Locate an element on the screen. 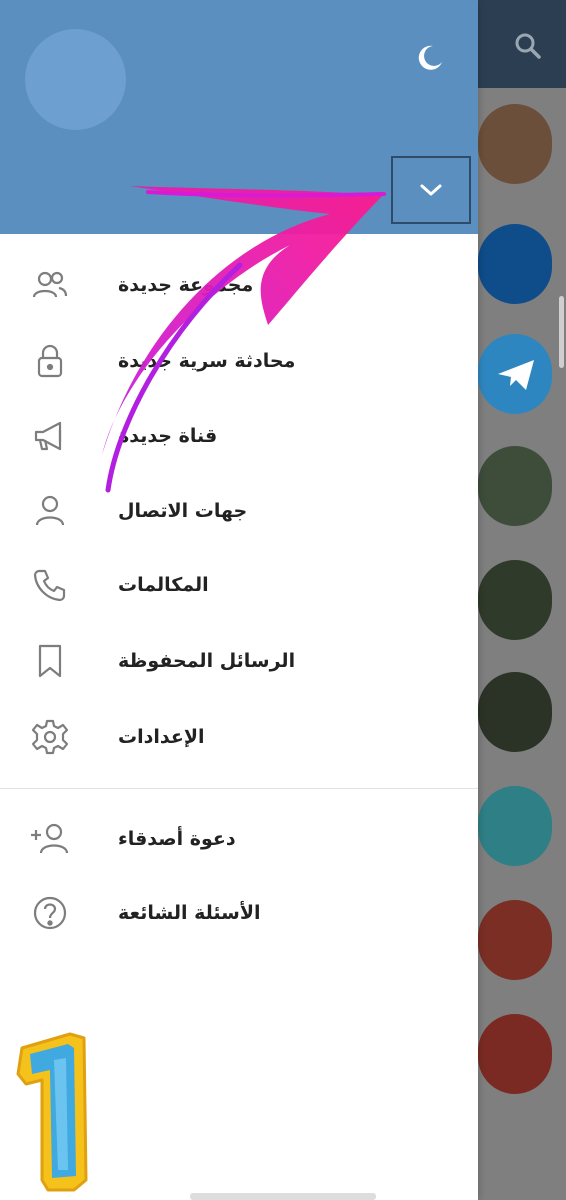  phone-icon is located at coordinates (50, 585).